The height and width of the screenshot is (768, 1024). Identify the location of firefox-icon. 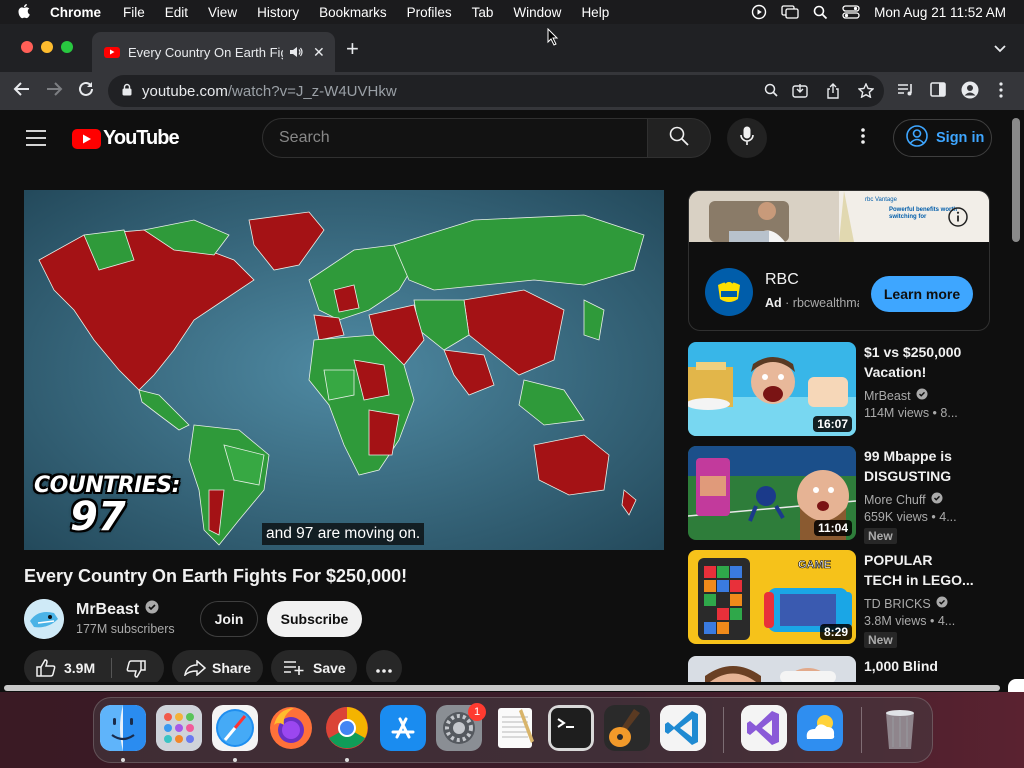
(291, 728).